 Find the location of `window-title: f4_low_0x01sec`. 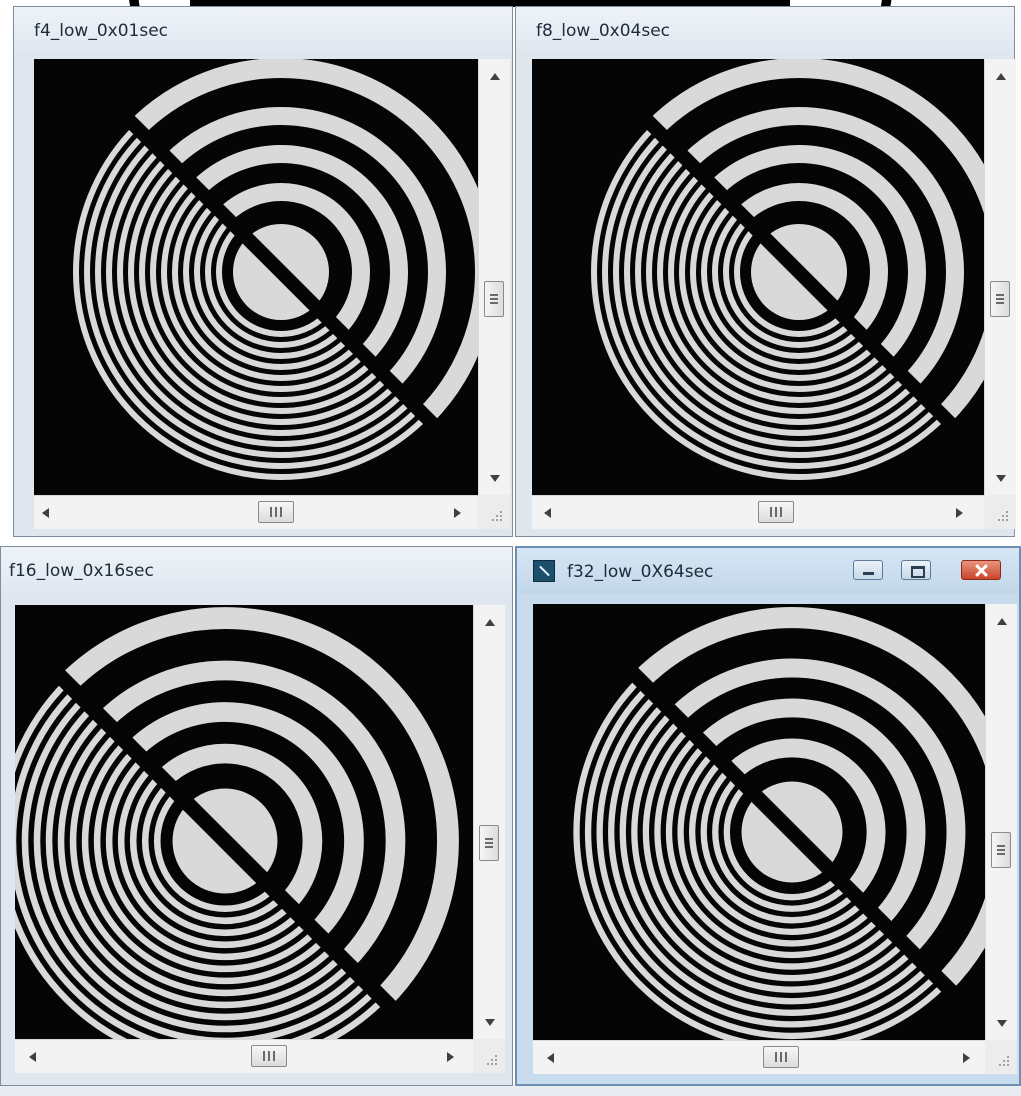

window-title: f4_low_0x01sec is located at coordinates (101, 31).